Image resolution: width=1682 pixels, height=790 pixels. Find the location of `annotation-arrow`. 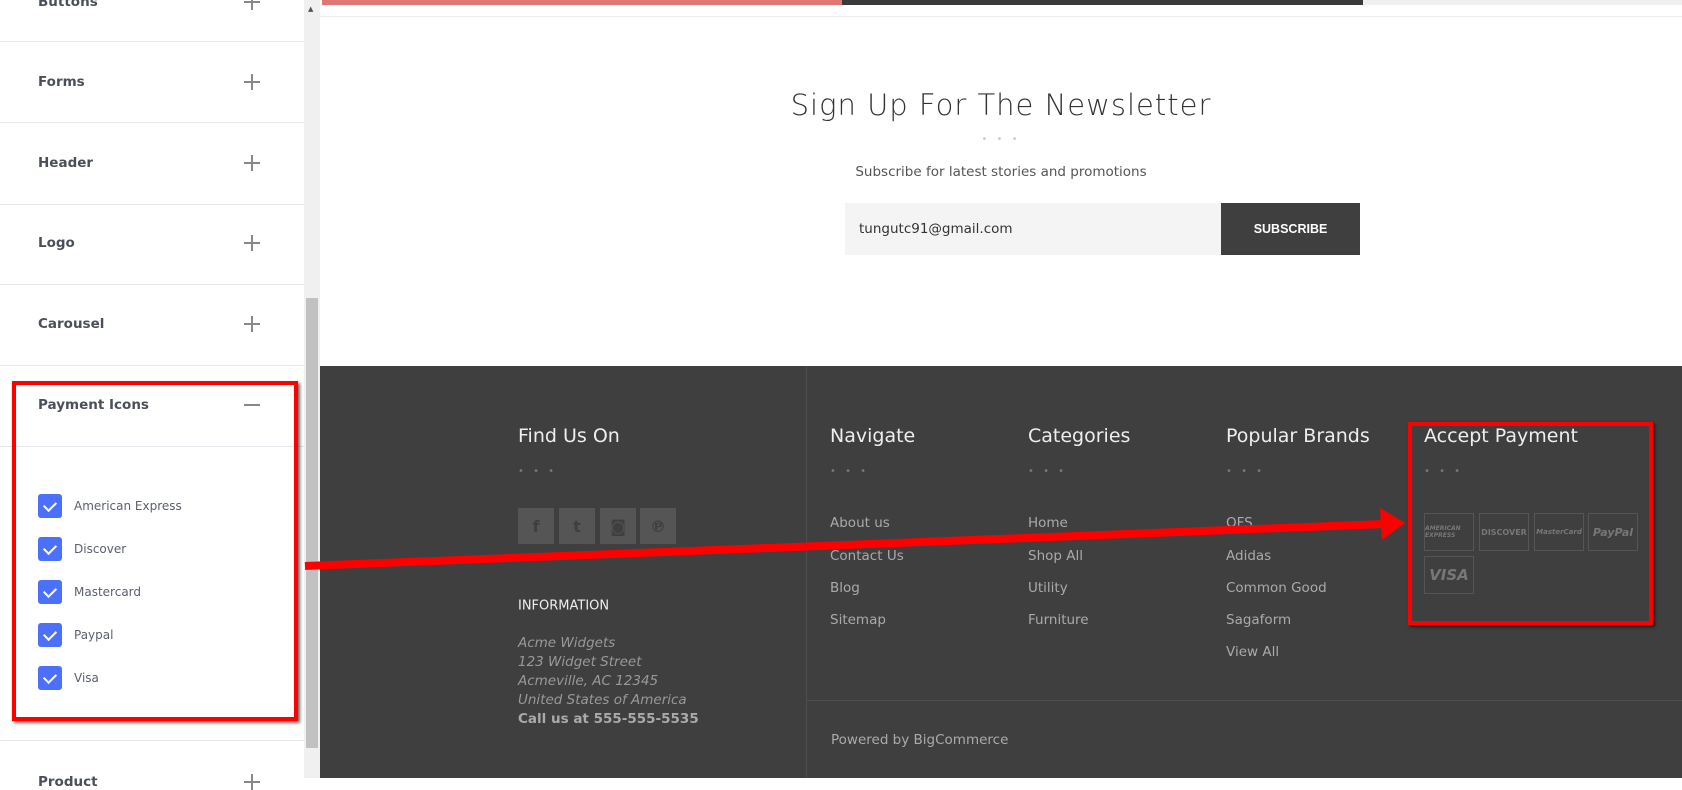

annotation-arrow is located at coordinates (854, 539).